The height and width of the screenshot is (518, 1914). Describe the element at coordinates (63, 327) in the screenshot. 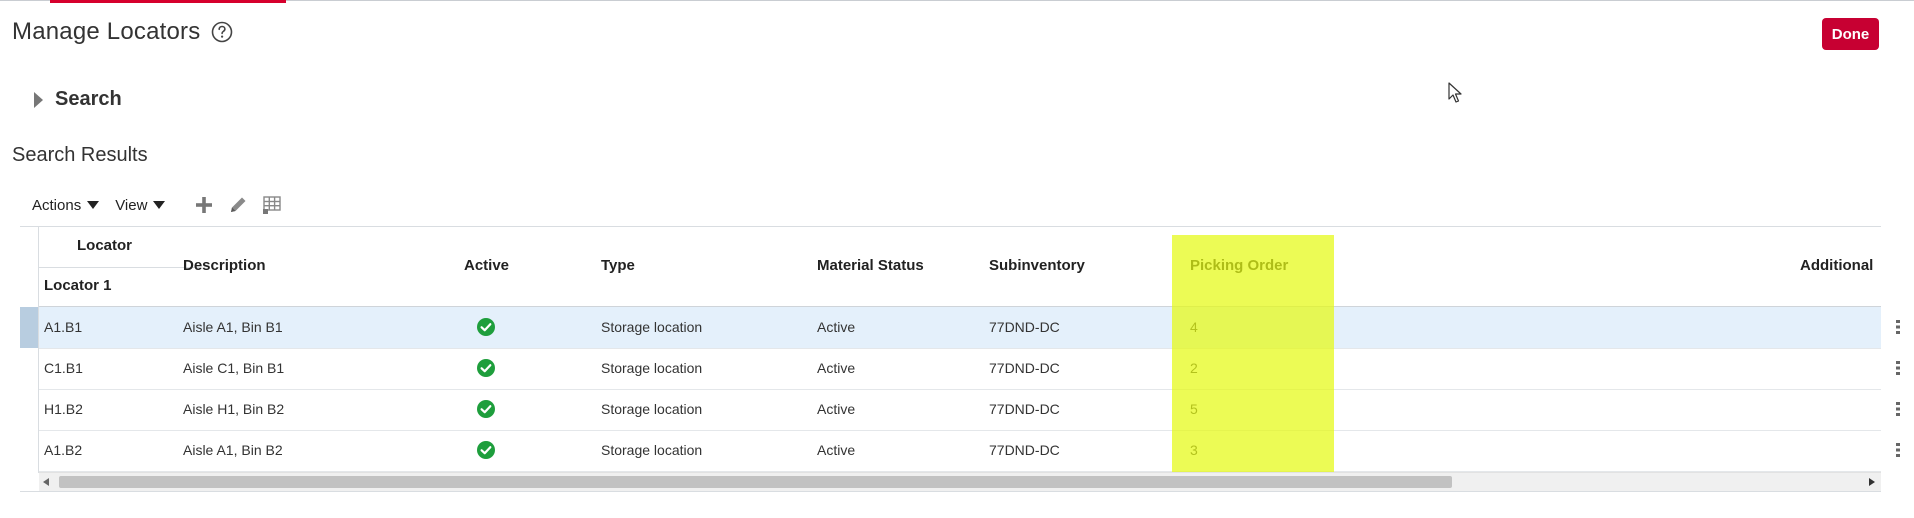

I see `cell-locator-1: A1.B1` at that location.